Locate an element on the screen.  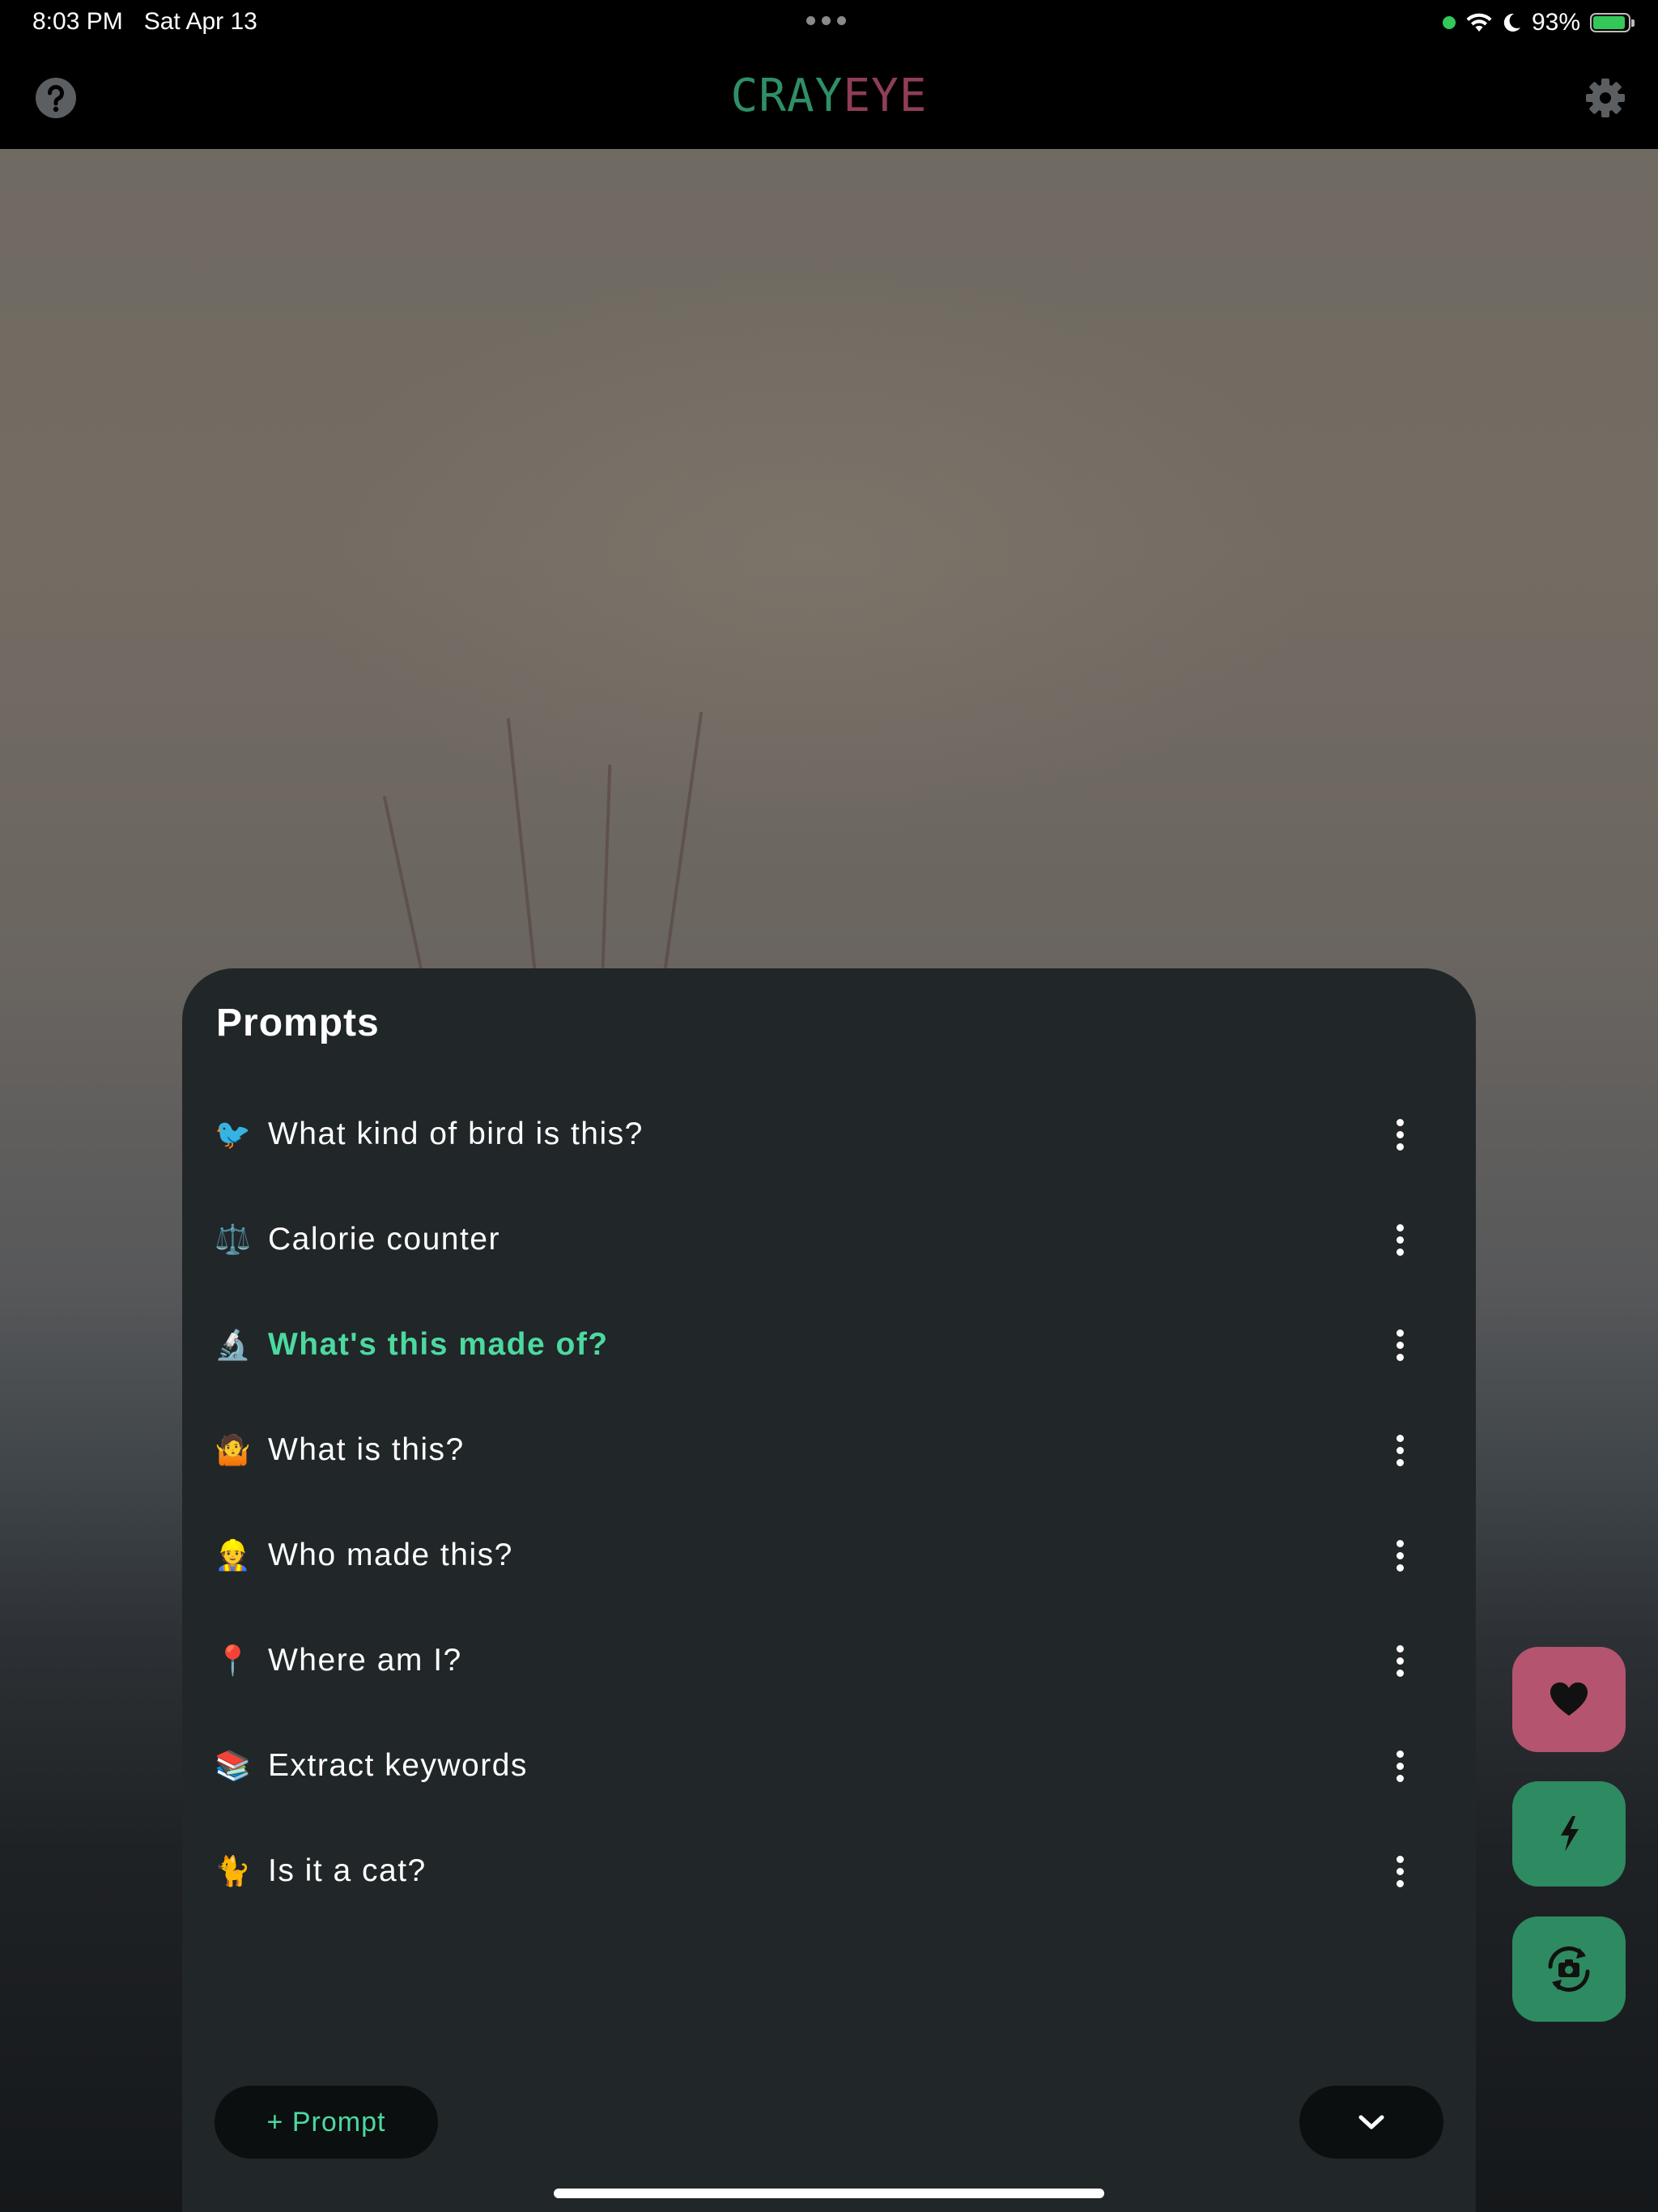
prompt-label: What kind of bird is this? is located at coordinates (456, 1134).